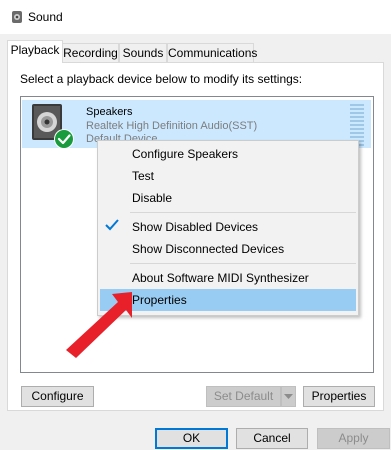 The width and height of the screenshot is (391, 450). Describe the element at coordinates (57, 396) in the screenshot. I see `configure-button: Configure` at that location.